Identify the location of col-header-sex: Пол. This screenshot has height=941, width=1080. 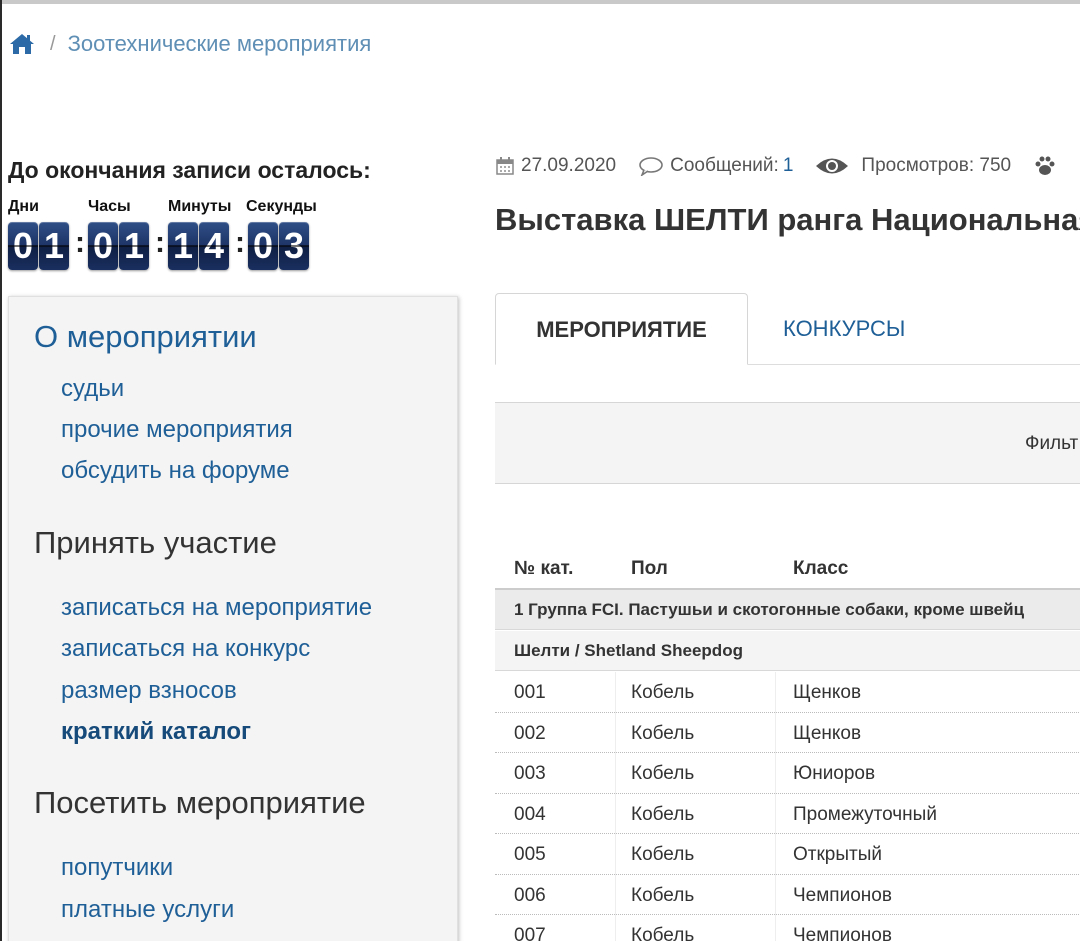
(649, 568).